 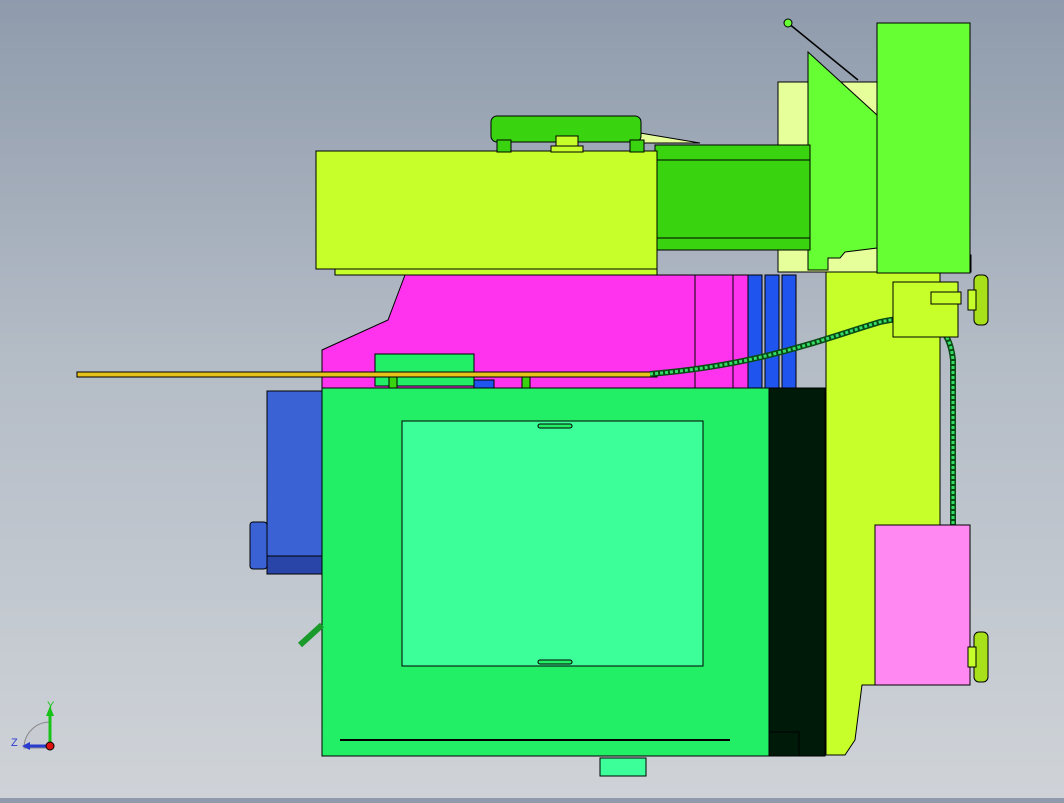 I want to click on panel-top-slot, so click(x=555, y=426).